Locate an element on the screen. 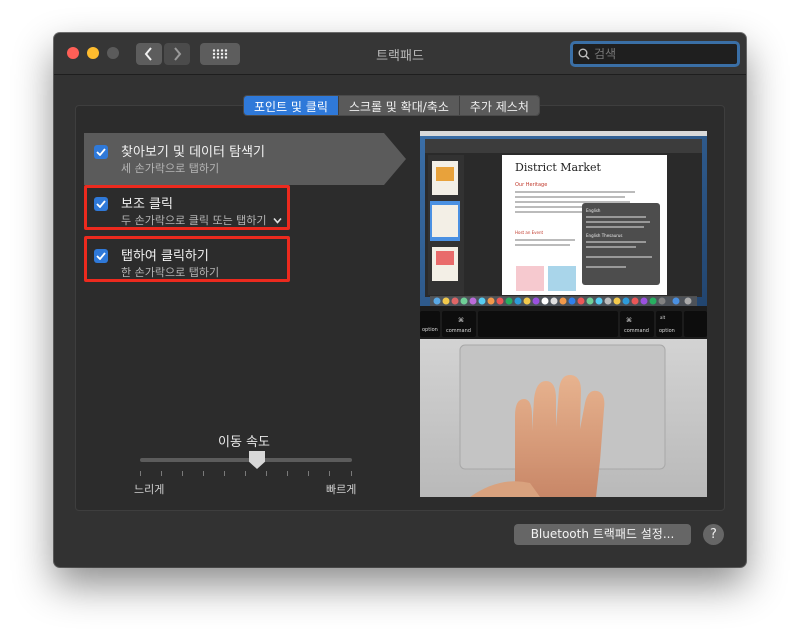 Image resolution: width=800 pixels, height=639 pixels. preview-doc-section: Host an Event is located at coordinates (529, 232).